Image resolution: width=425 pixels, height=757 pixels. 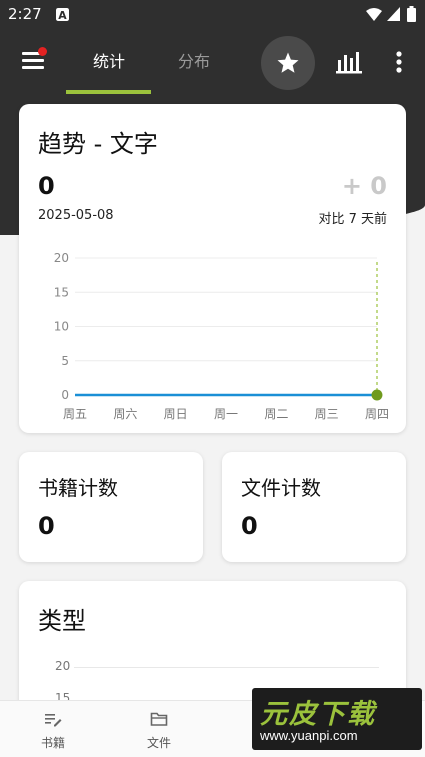 What do you see at coordinates (159, 729) in the screenshot?
I see `bottom-nav-files: 文件` at bounding box center [159, 729].